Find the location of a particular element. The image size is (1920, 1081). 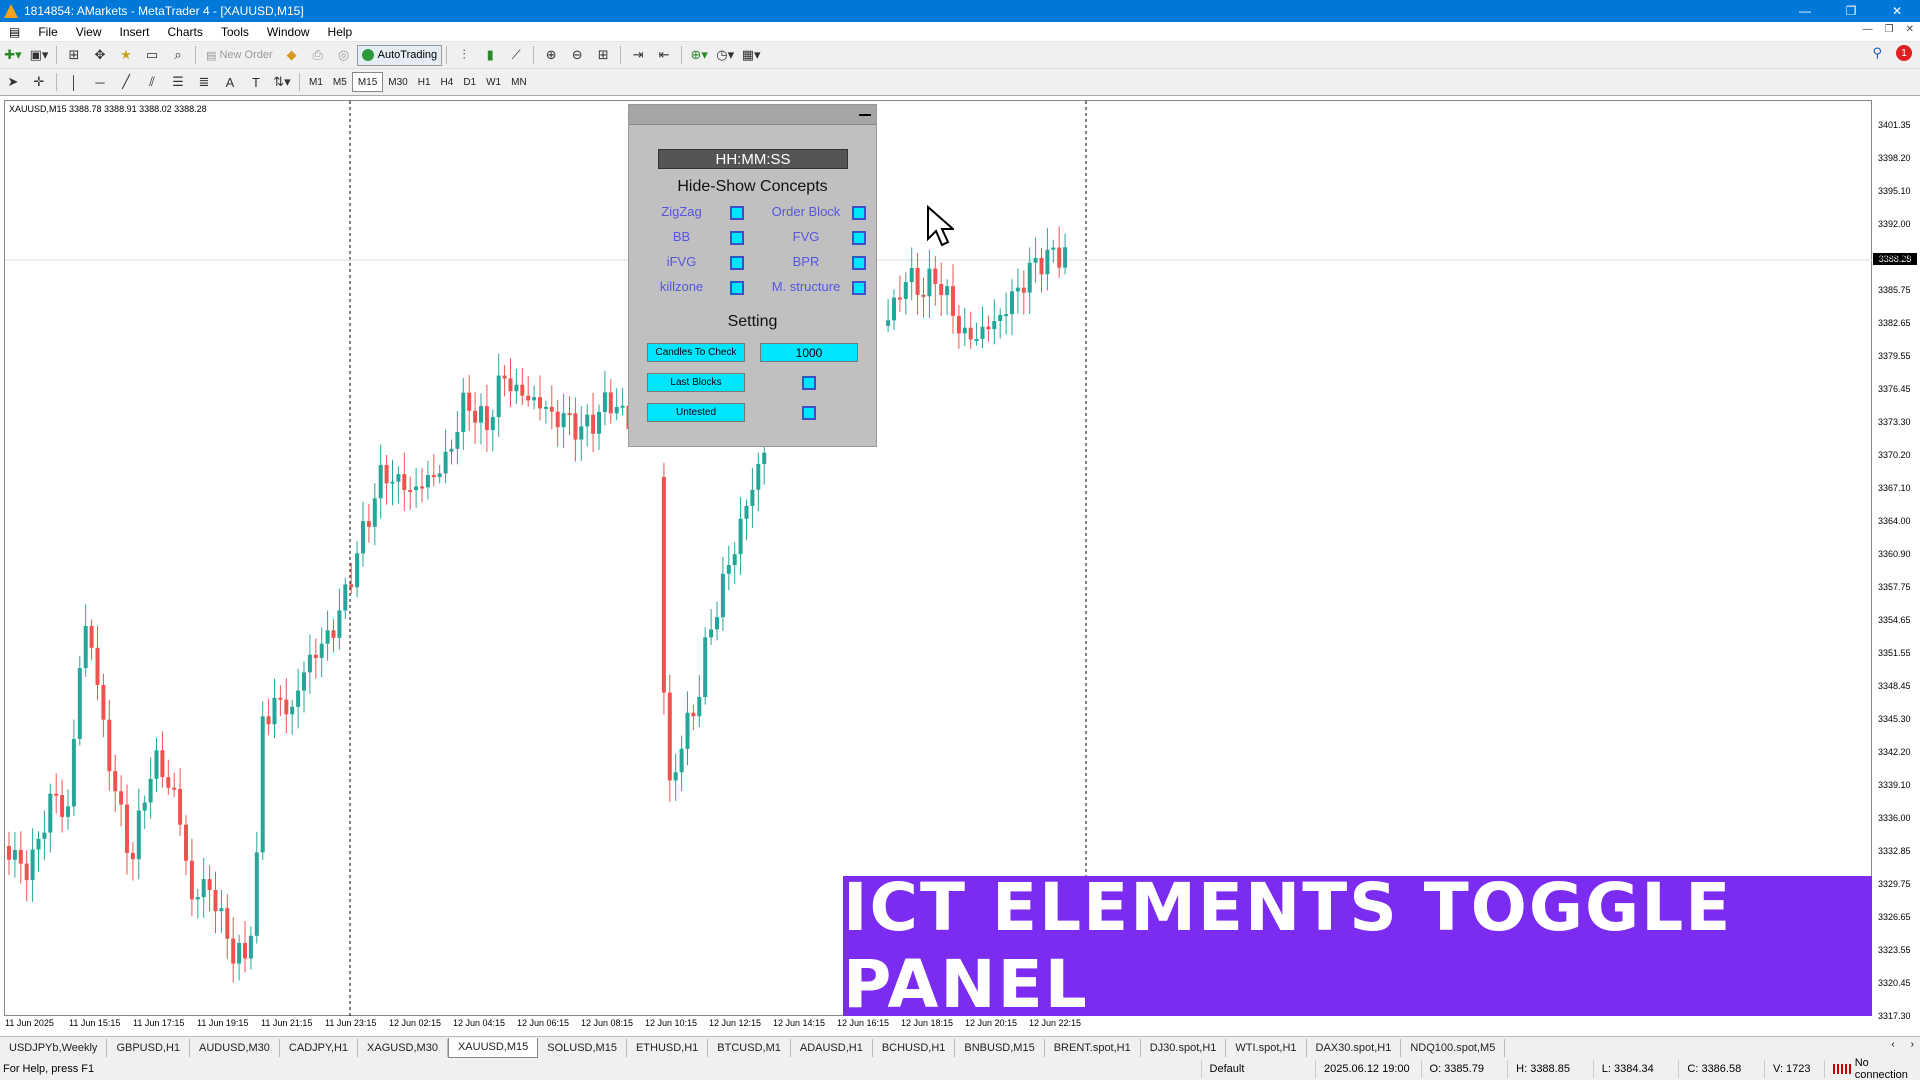

menu-view: View is located at coordinates (89, 32).